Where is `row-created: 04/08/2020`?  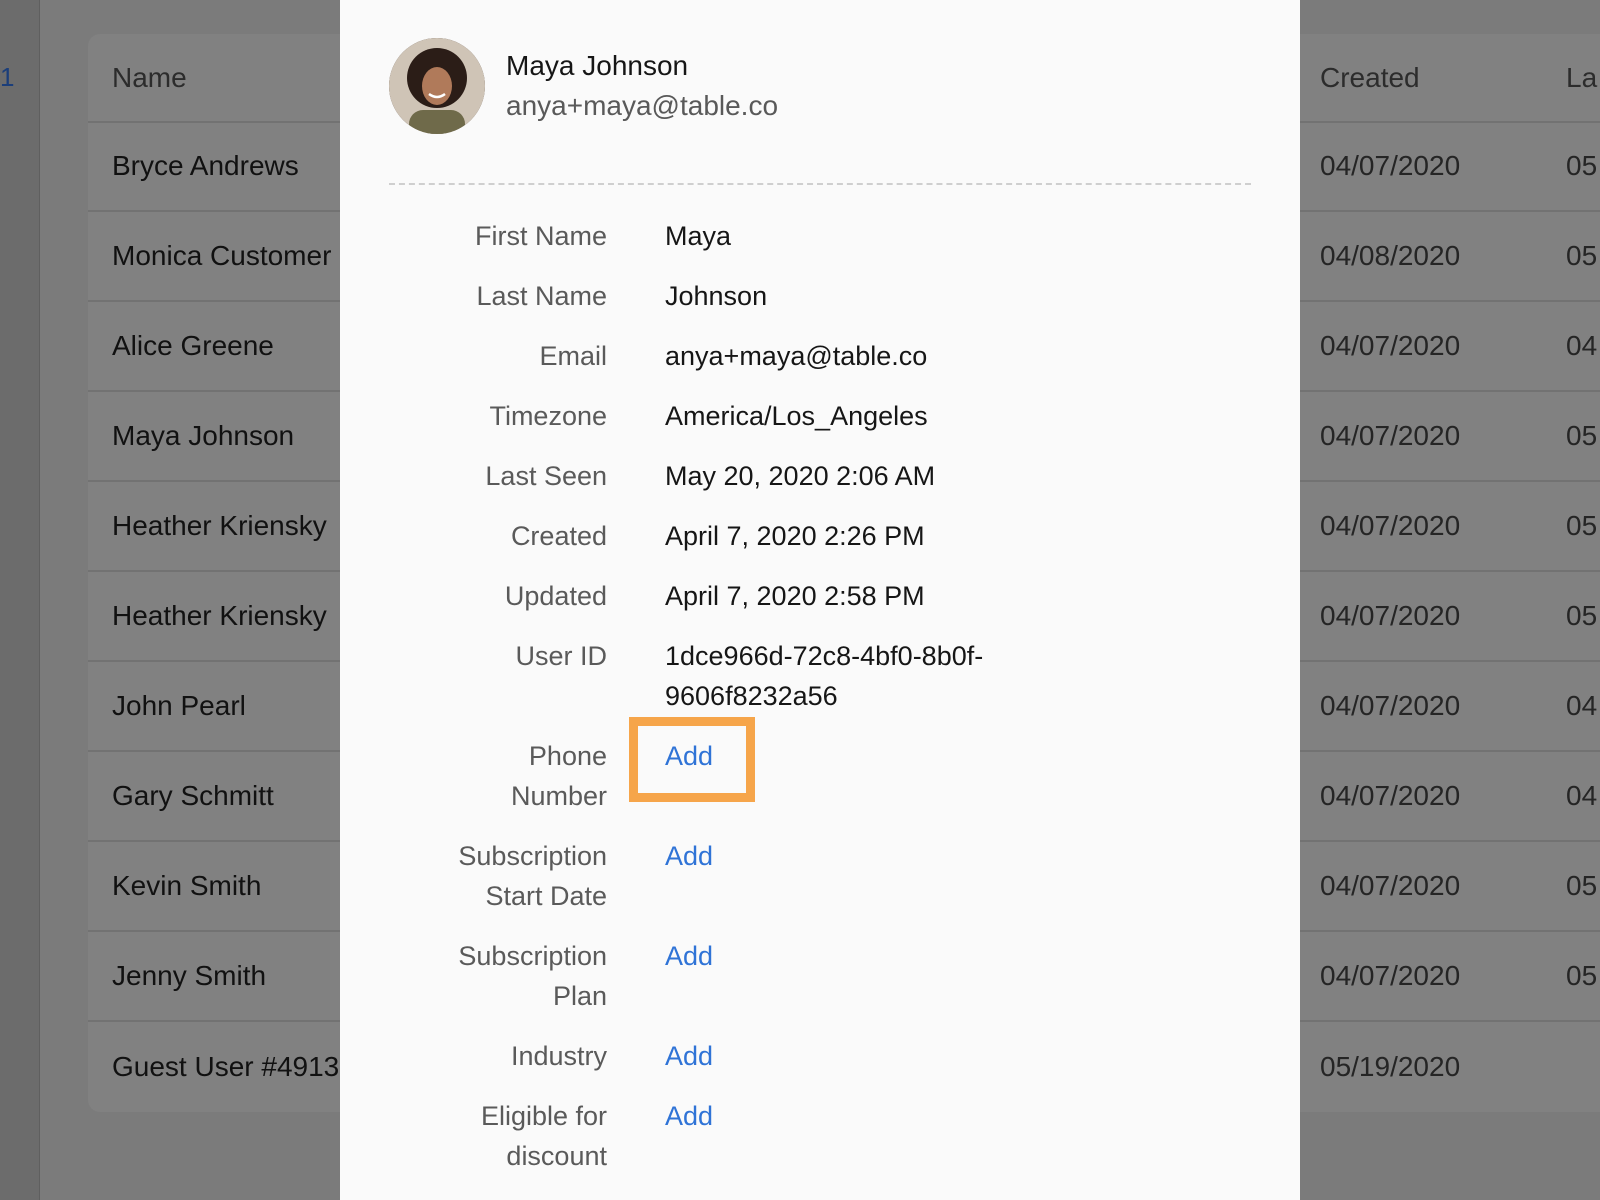 row-created: 04/08/2020 is located at coordinates (1390, 255).